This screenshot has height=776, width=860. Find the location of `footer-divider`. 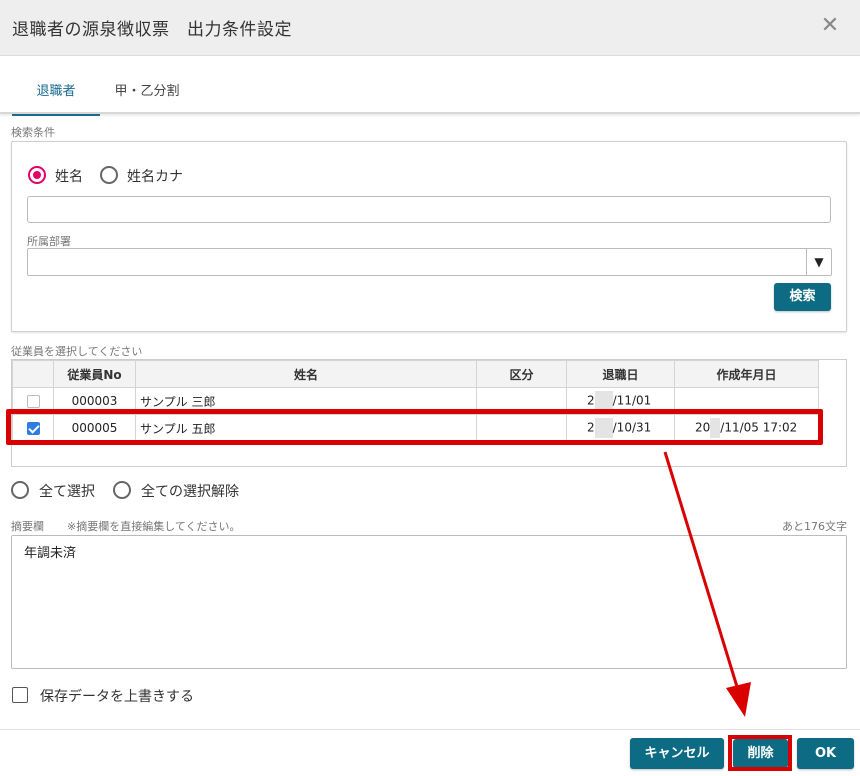

footer-divider is located at coordinates (430, 729).